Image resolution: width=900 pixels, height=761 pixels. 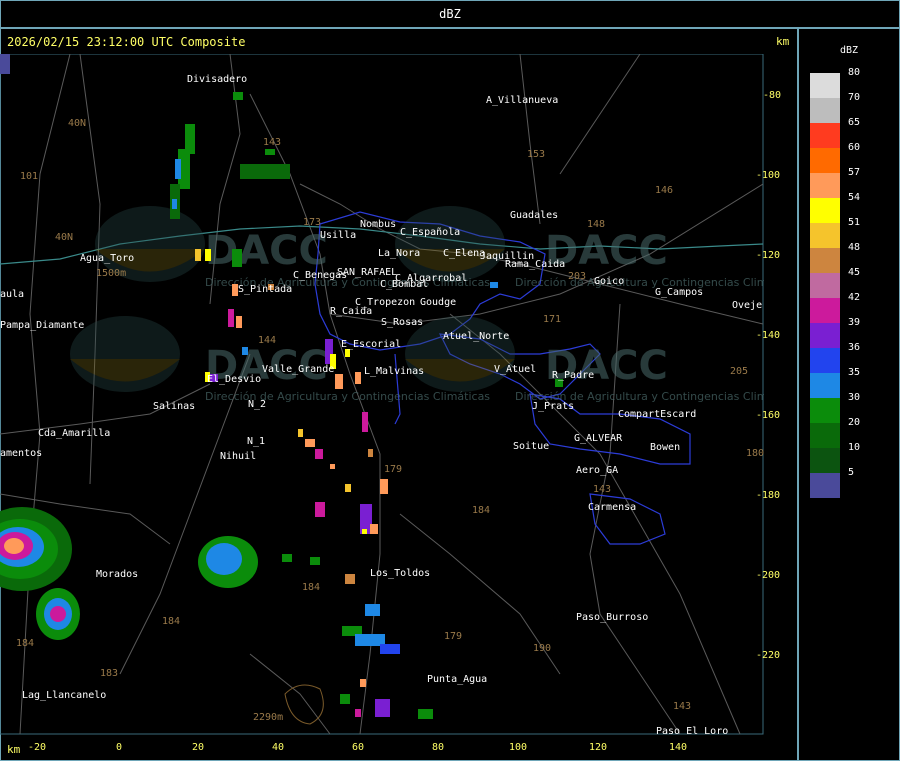 I want to click on km-unit-label: km, so click(x=783, y=41).